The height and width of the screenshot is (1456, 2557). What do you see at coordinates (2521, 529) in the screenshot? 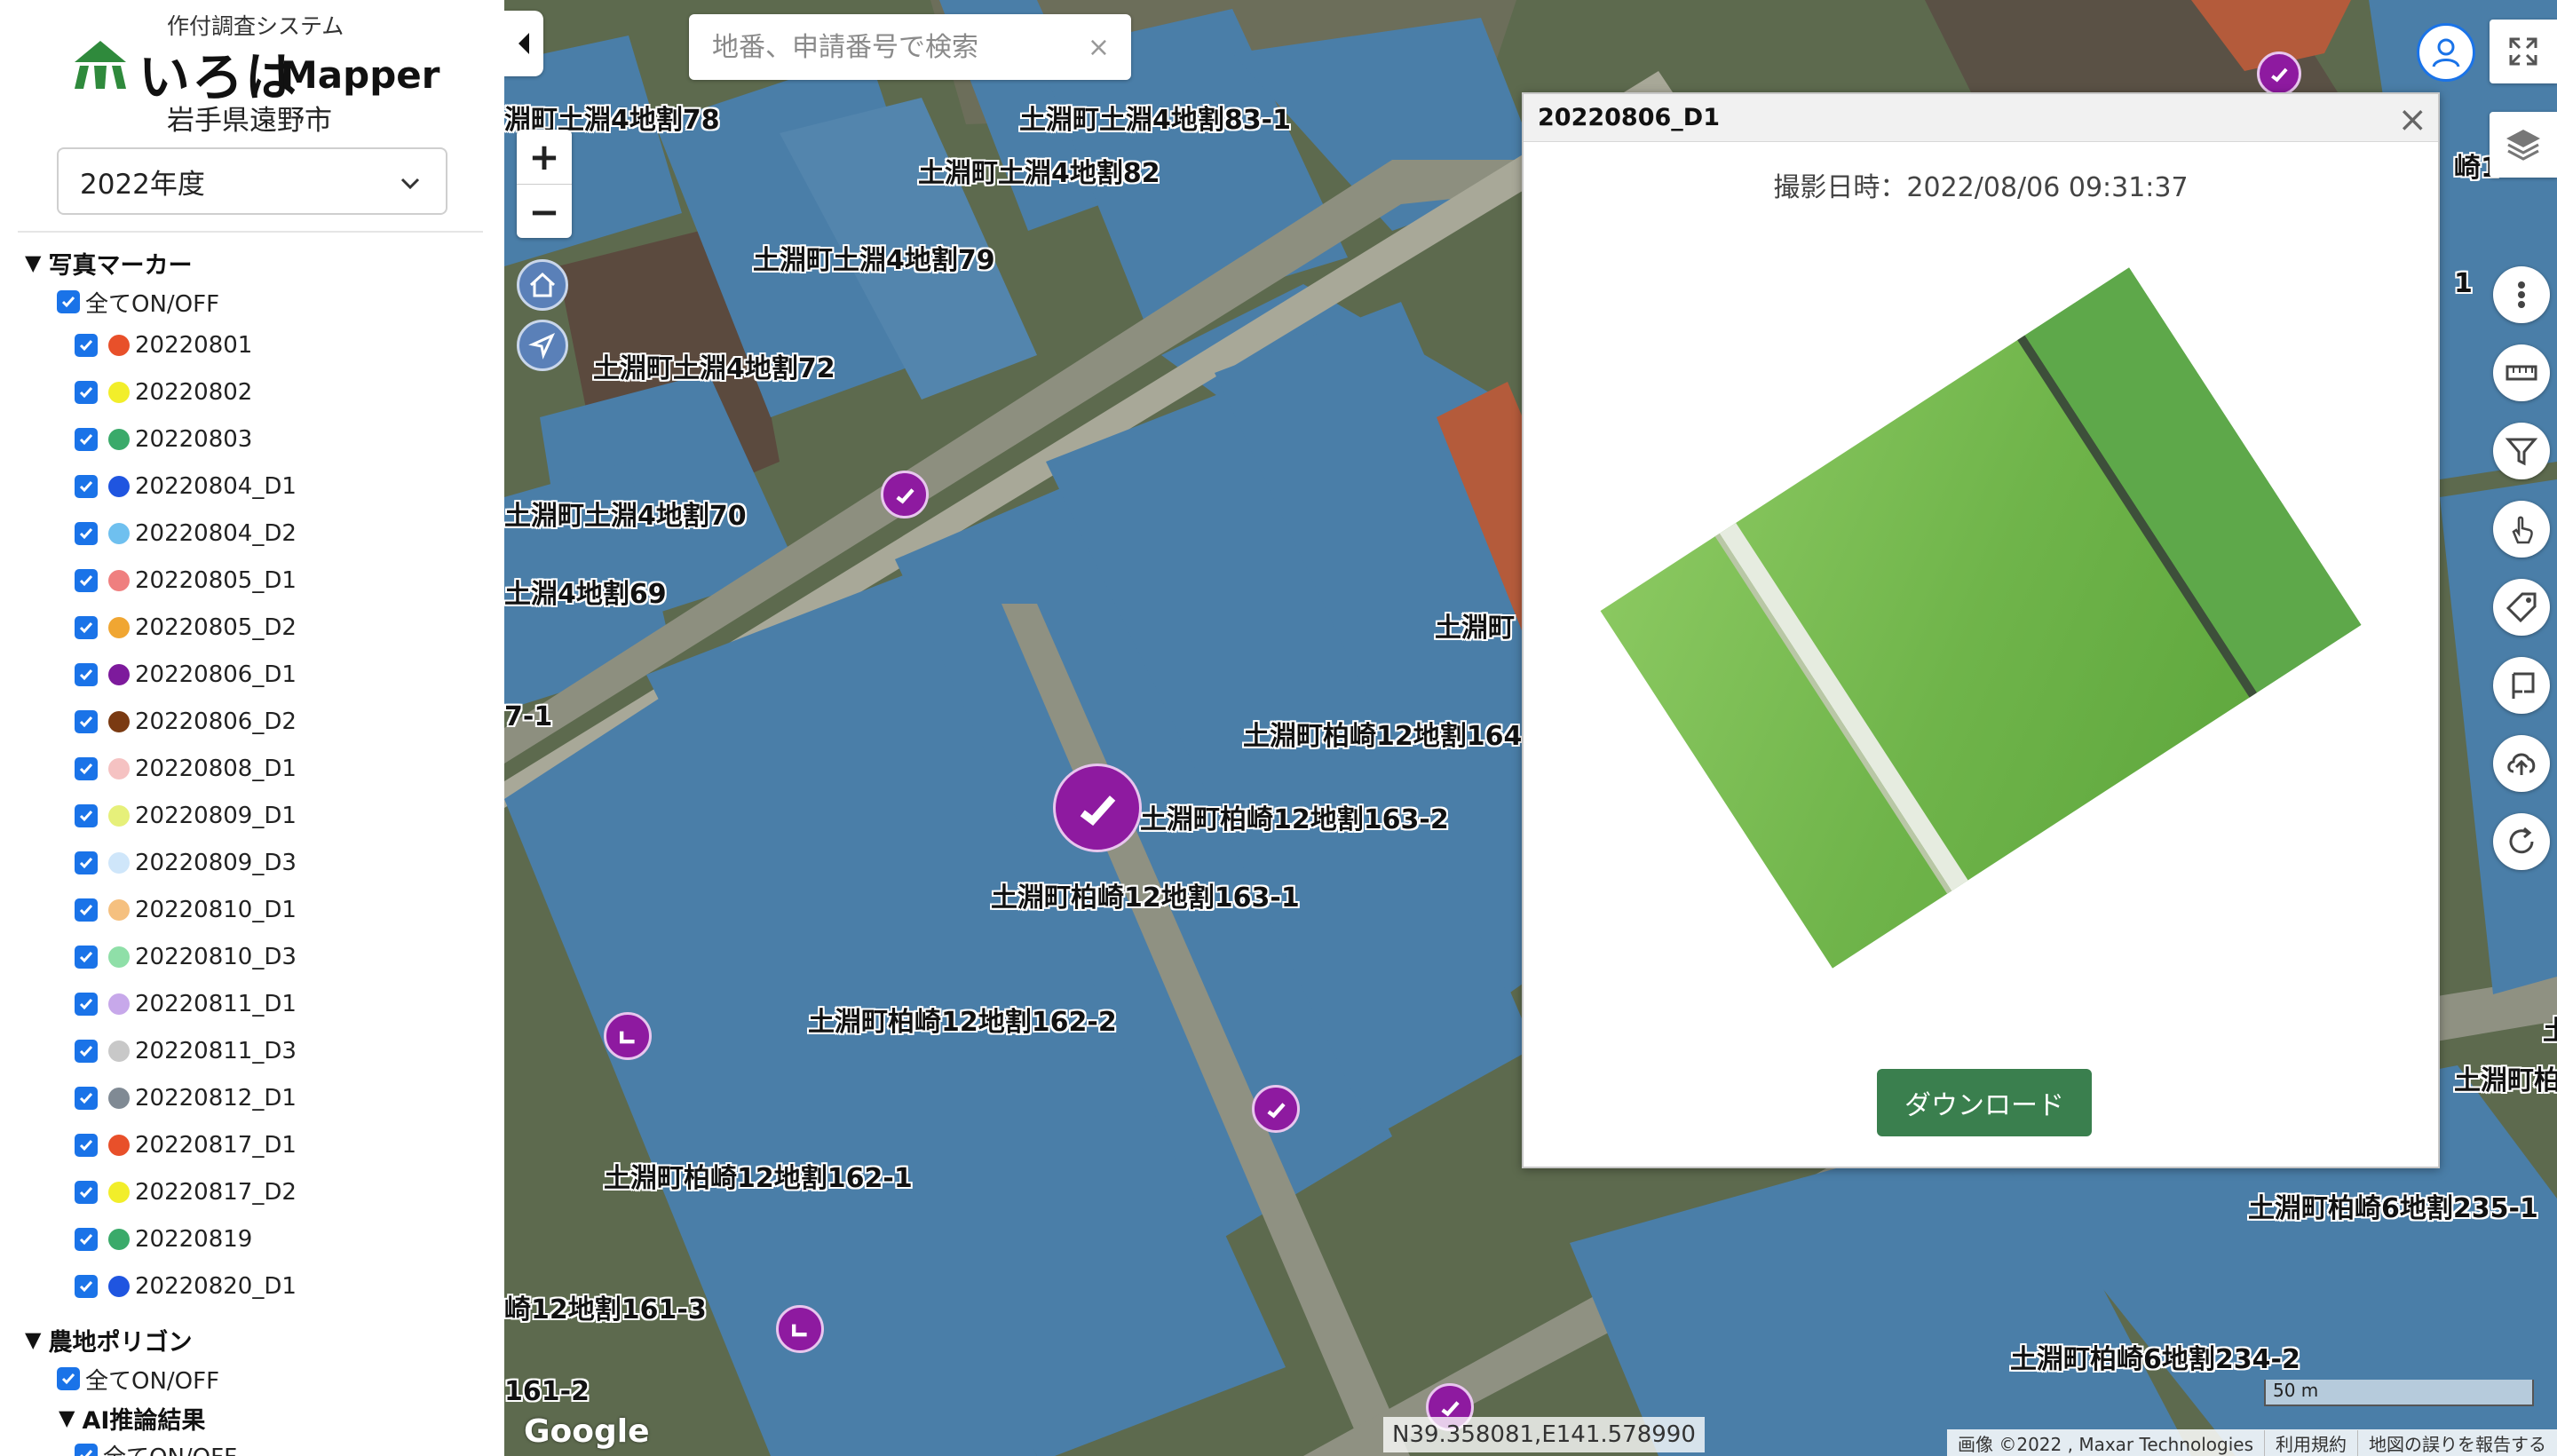
I see `select-button` at bounding box center [2521, 529].